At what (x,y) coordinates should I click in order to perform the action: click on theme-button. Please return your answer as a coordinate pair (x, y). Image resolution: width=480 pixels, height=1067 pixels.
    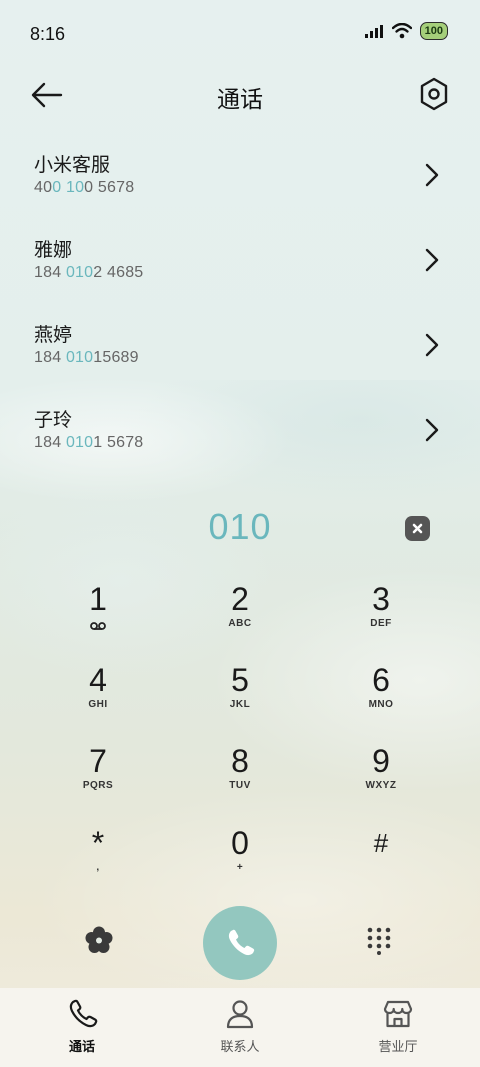
    Looking at the image, I should click on (99, 940).